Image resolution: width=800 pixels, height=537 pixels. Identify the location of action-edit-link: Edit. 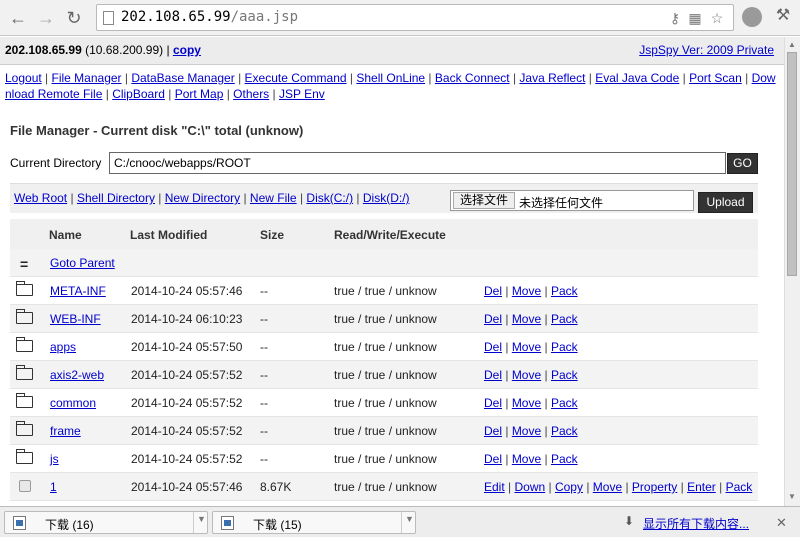
(494, 487).